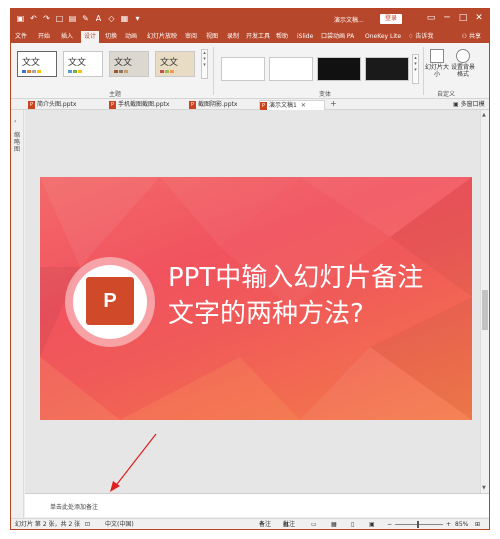 Image resolution: width=500 pixels, height=539 pixels. Describe the element at coordinates (131, 37) in the screenshot. I see `tab-animations: 动画` at that location.